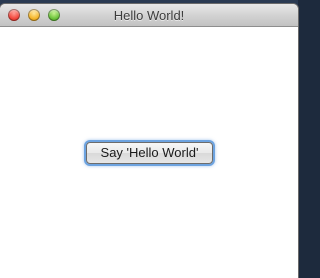 This screenshot has width=320, height=278. I want to click on say-hello-button: Say 'Hello World', so click(149, 153).